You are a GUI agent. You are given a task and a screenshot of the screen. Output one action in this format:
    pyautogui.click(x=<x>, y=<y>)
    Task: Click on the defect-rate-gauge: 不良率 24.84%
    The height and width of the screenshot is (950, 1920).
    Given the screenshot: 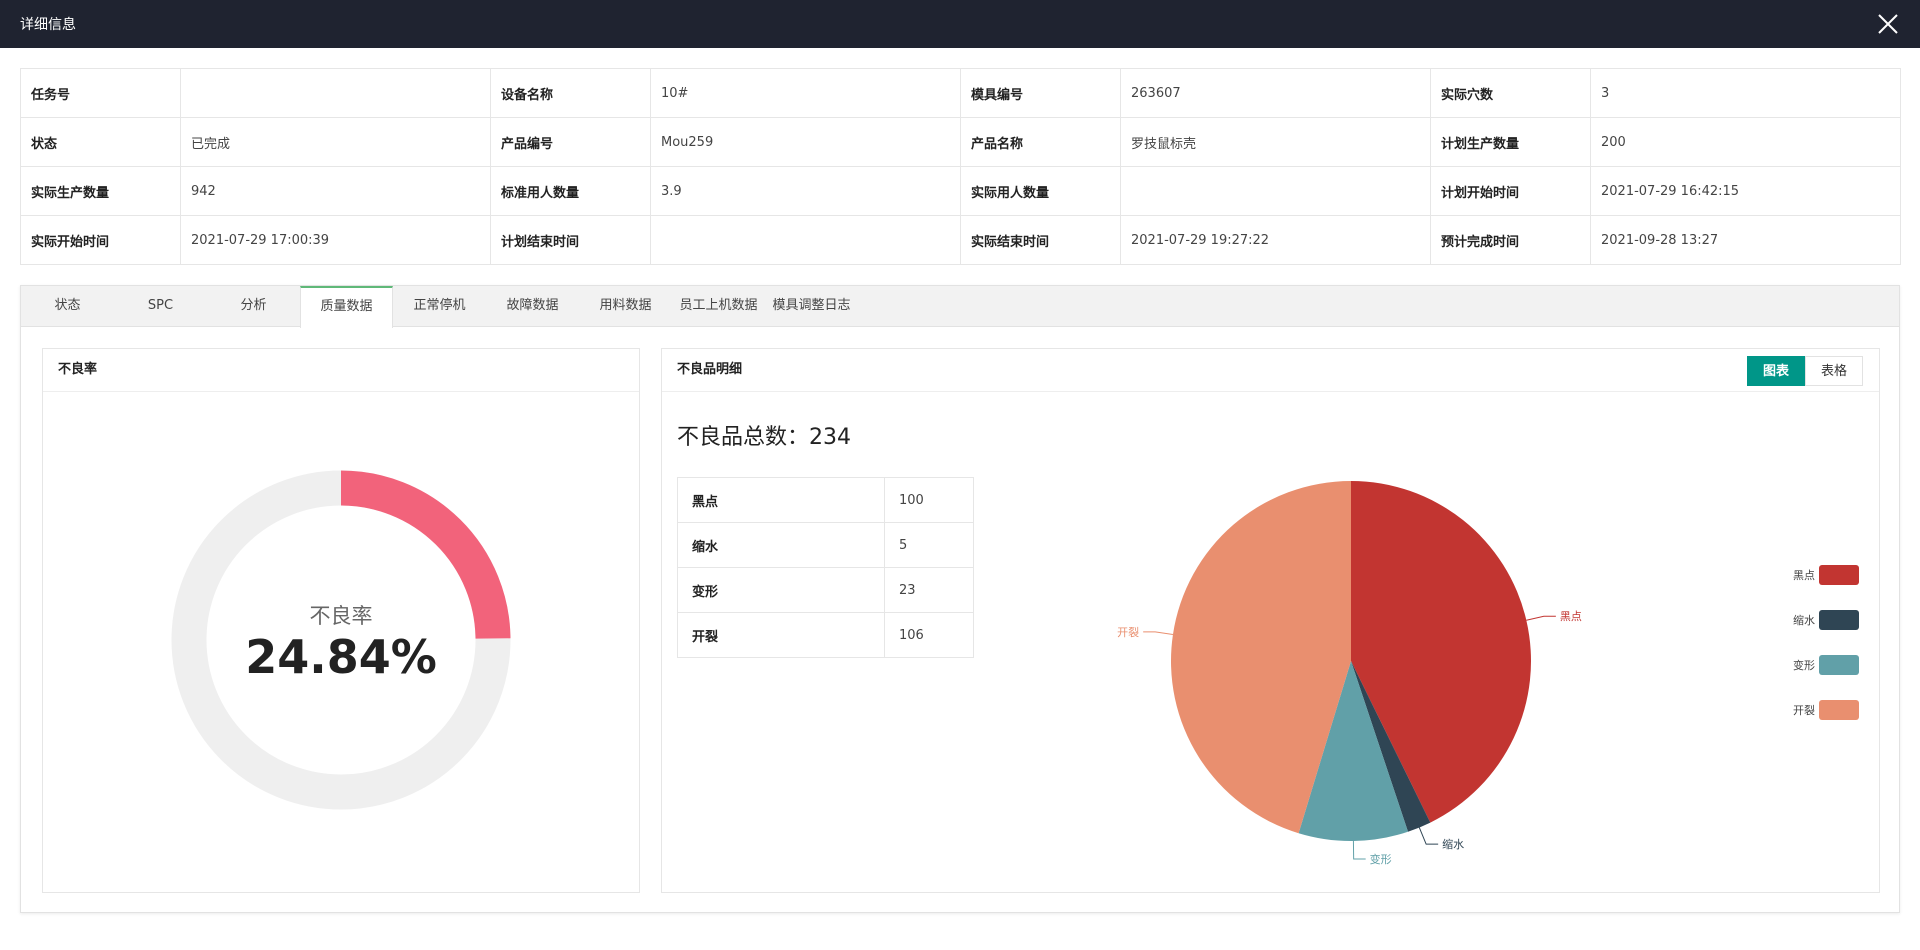 What is the action you would take?
    pyautogui.click(x=341, y=640)
    